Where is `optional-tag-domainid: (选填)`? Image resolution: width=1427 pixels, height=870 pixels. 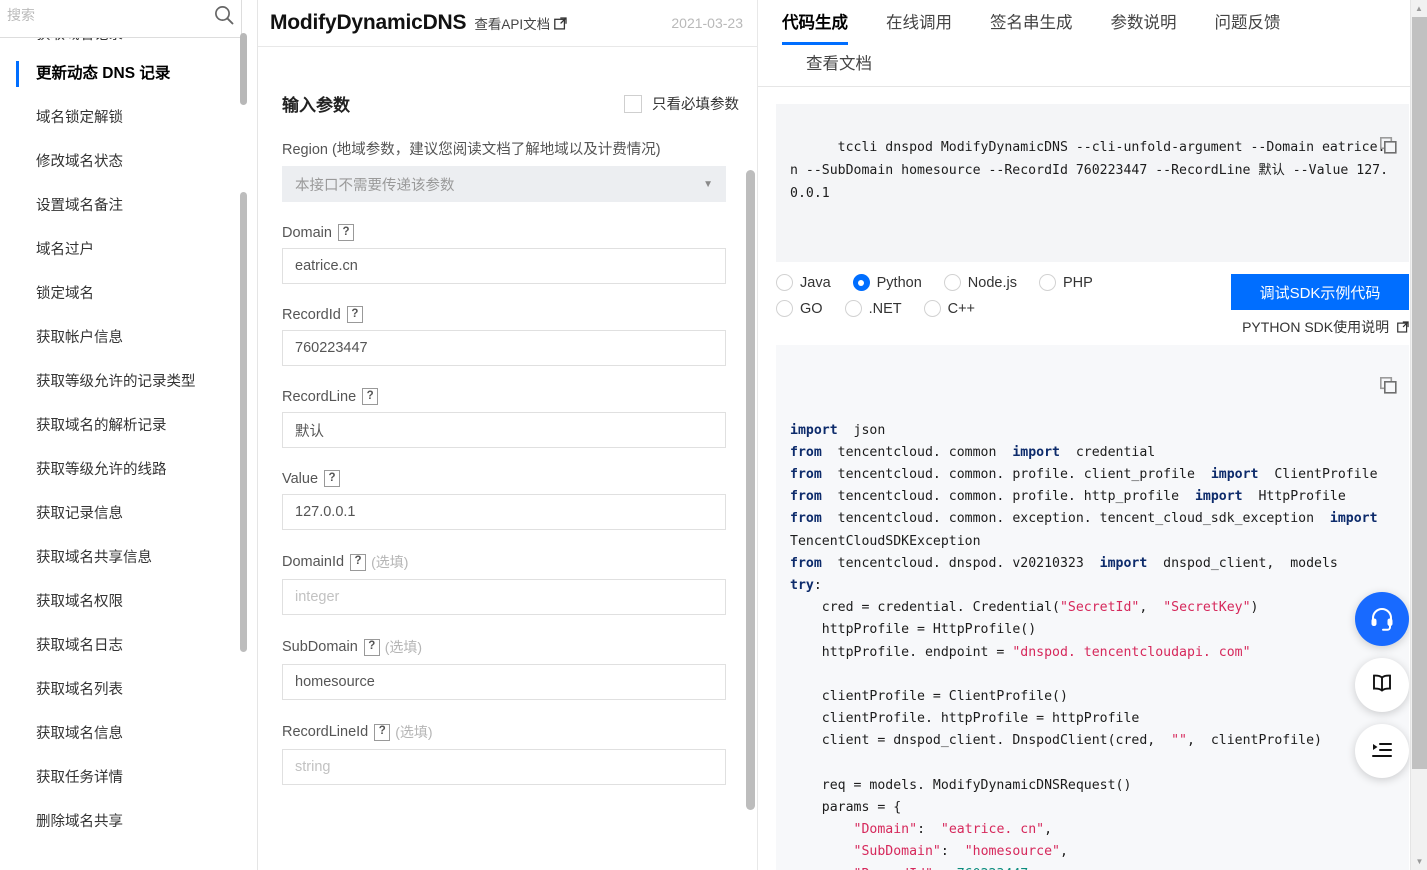
optional-tag-domainid: (选填) is located at coordinates (390, 562).